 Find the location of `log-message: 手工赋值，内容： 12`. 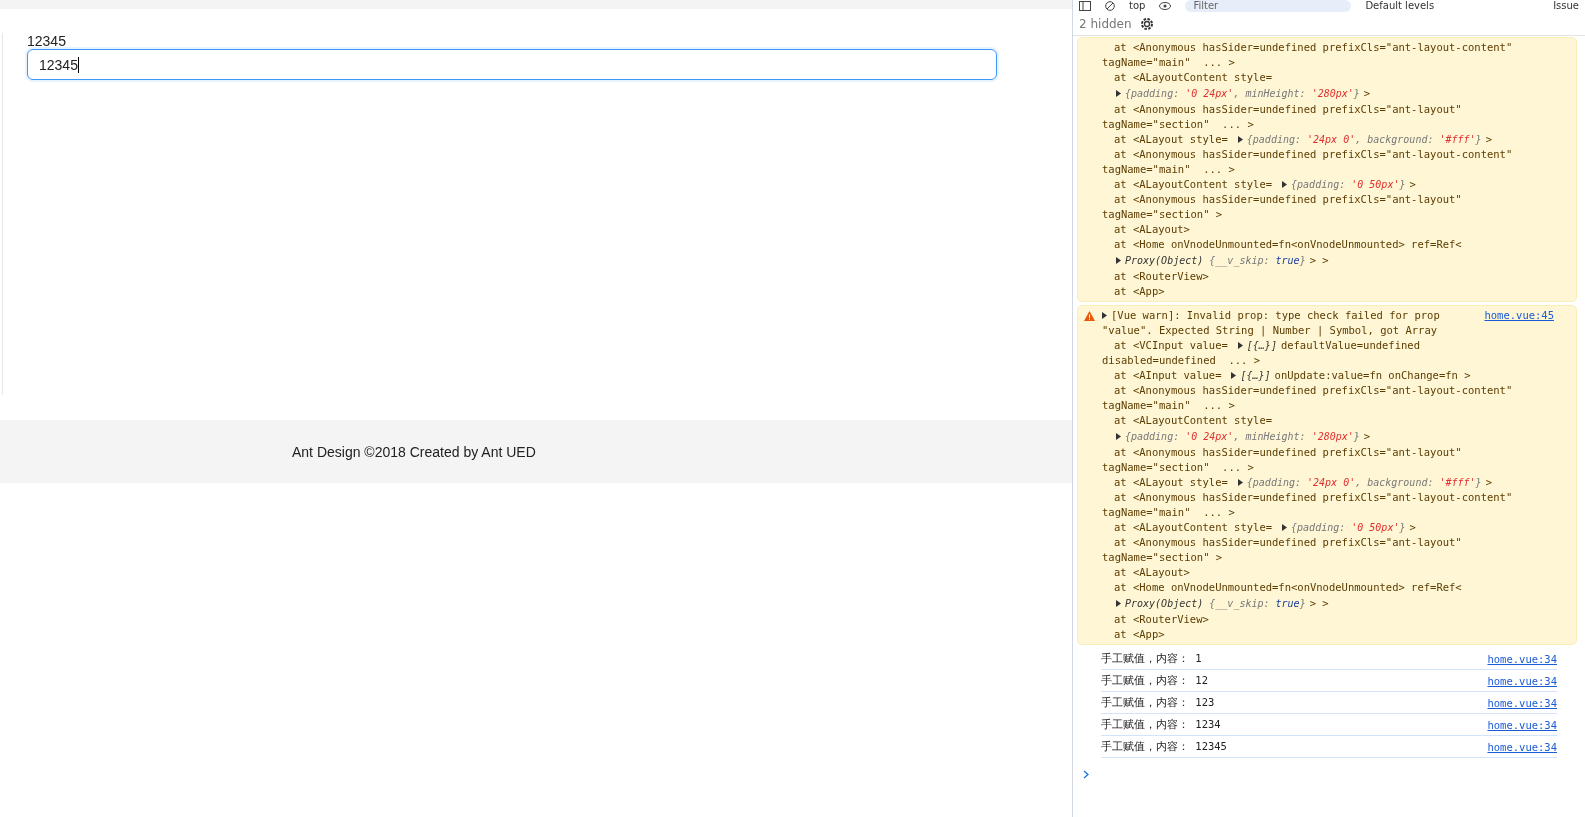

log-message: 手工赋值，内容： 12 is located at coordinates (1154, 680).